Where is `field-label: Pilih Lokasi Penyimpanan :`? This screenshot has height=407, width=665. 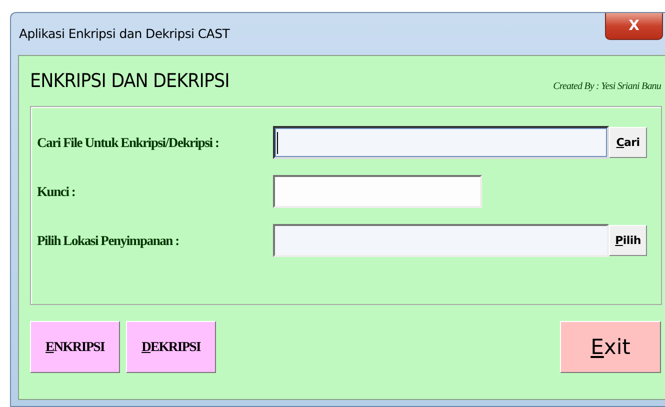 field-label: Pilih Lokasi Penyimpanan : is located at coordinates (108, 240).